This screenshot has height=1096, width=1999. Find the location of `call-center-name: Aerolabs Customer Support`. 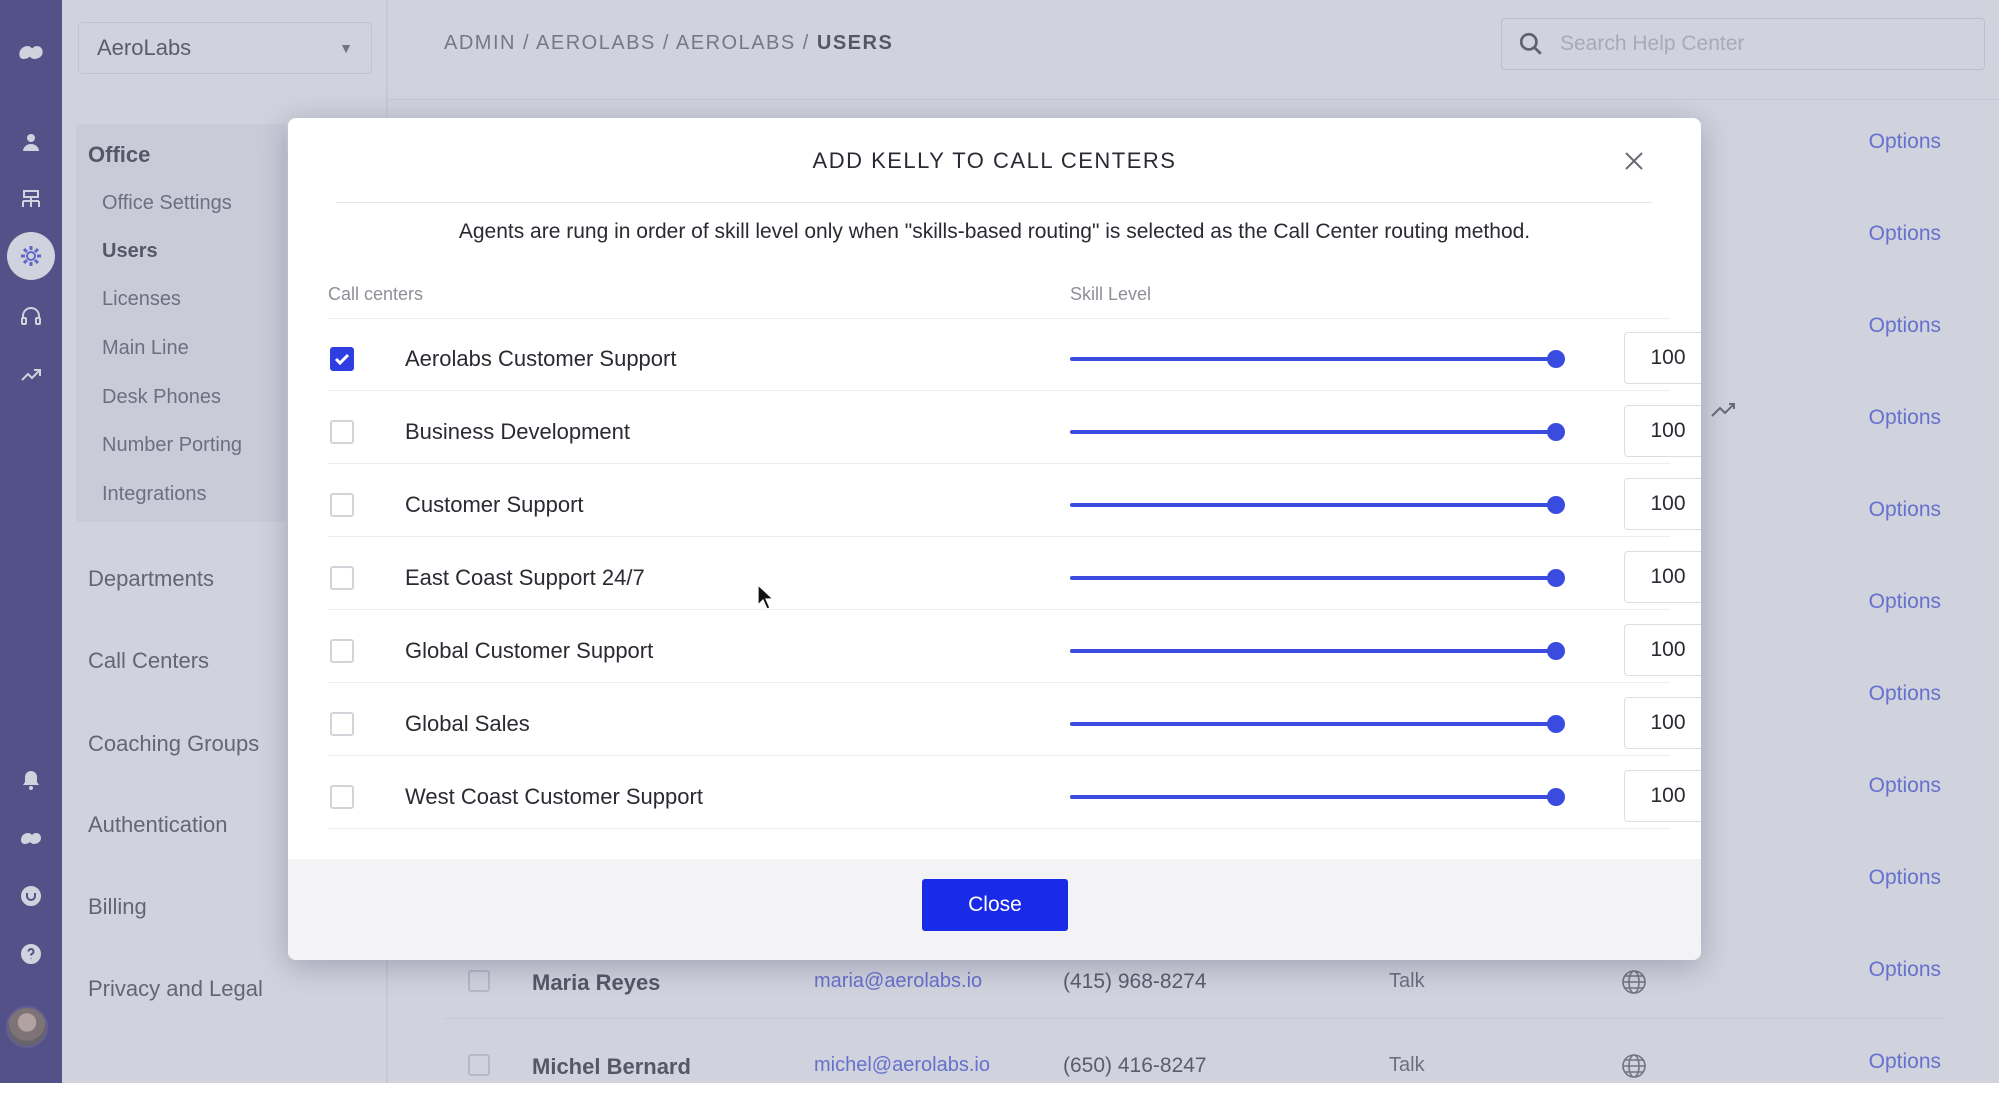

call-center-name: Aerolabs Customer Support is located at coordinates (541, 358).